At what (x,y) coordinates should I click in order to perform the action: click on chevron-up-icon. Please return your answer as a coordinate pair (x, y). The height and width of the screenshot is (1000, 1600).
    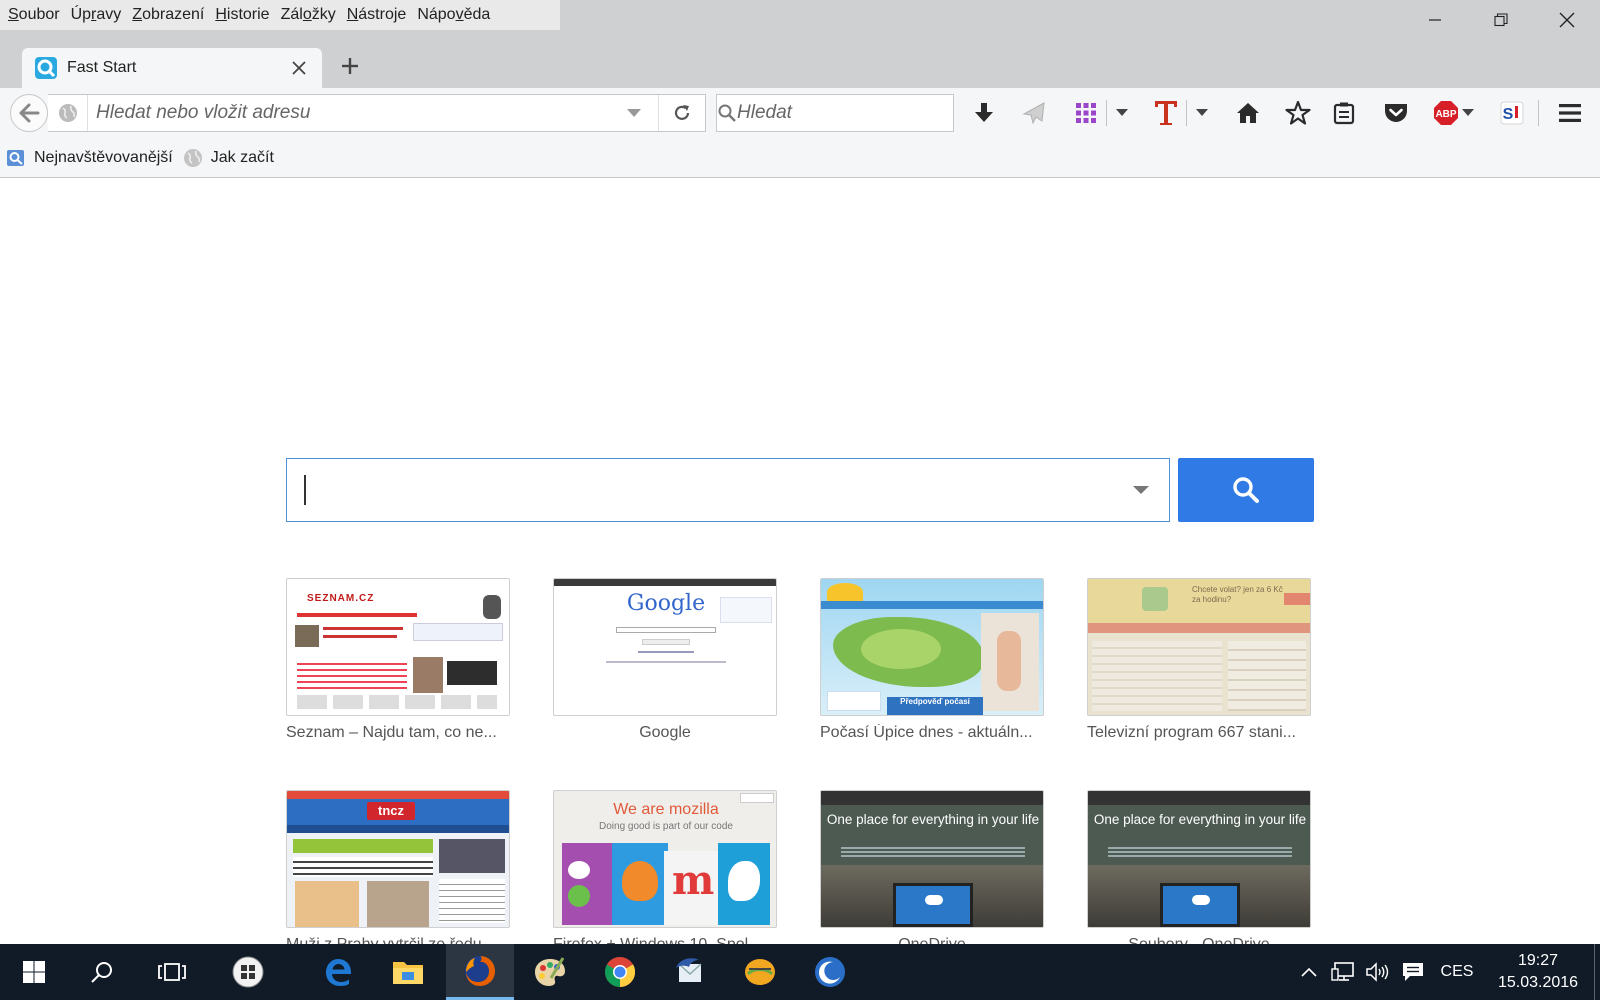
    Looking at the image, I should click on (1309, 972).